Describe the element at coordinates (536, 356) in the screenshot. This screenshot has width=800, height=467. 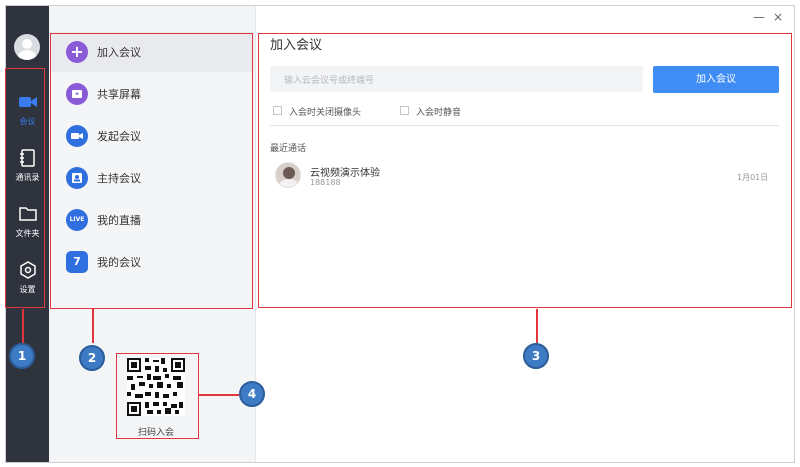
I see `annotation-badge-3: 3` at that location.